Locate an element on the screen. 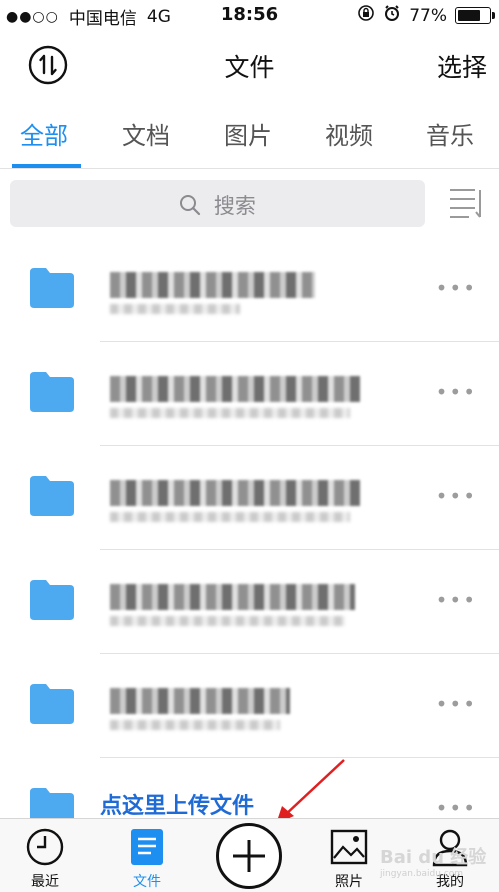 This screenshot has width=499, height=892. search-input: 搜索 is located at coordinates (217, 203).